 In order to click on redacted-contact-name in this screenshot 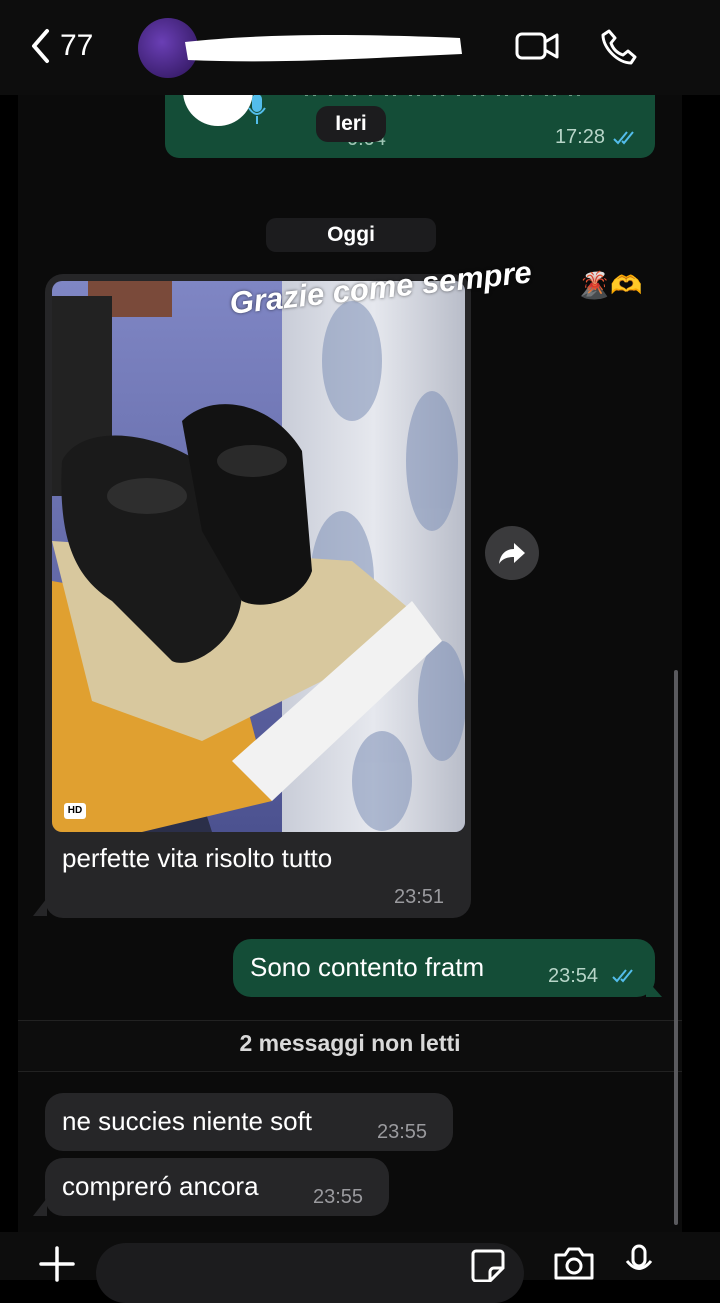, I will do `click(322, 48)`.